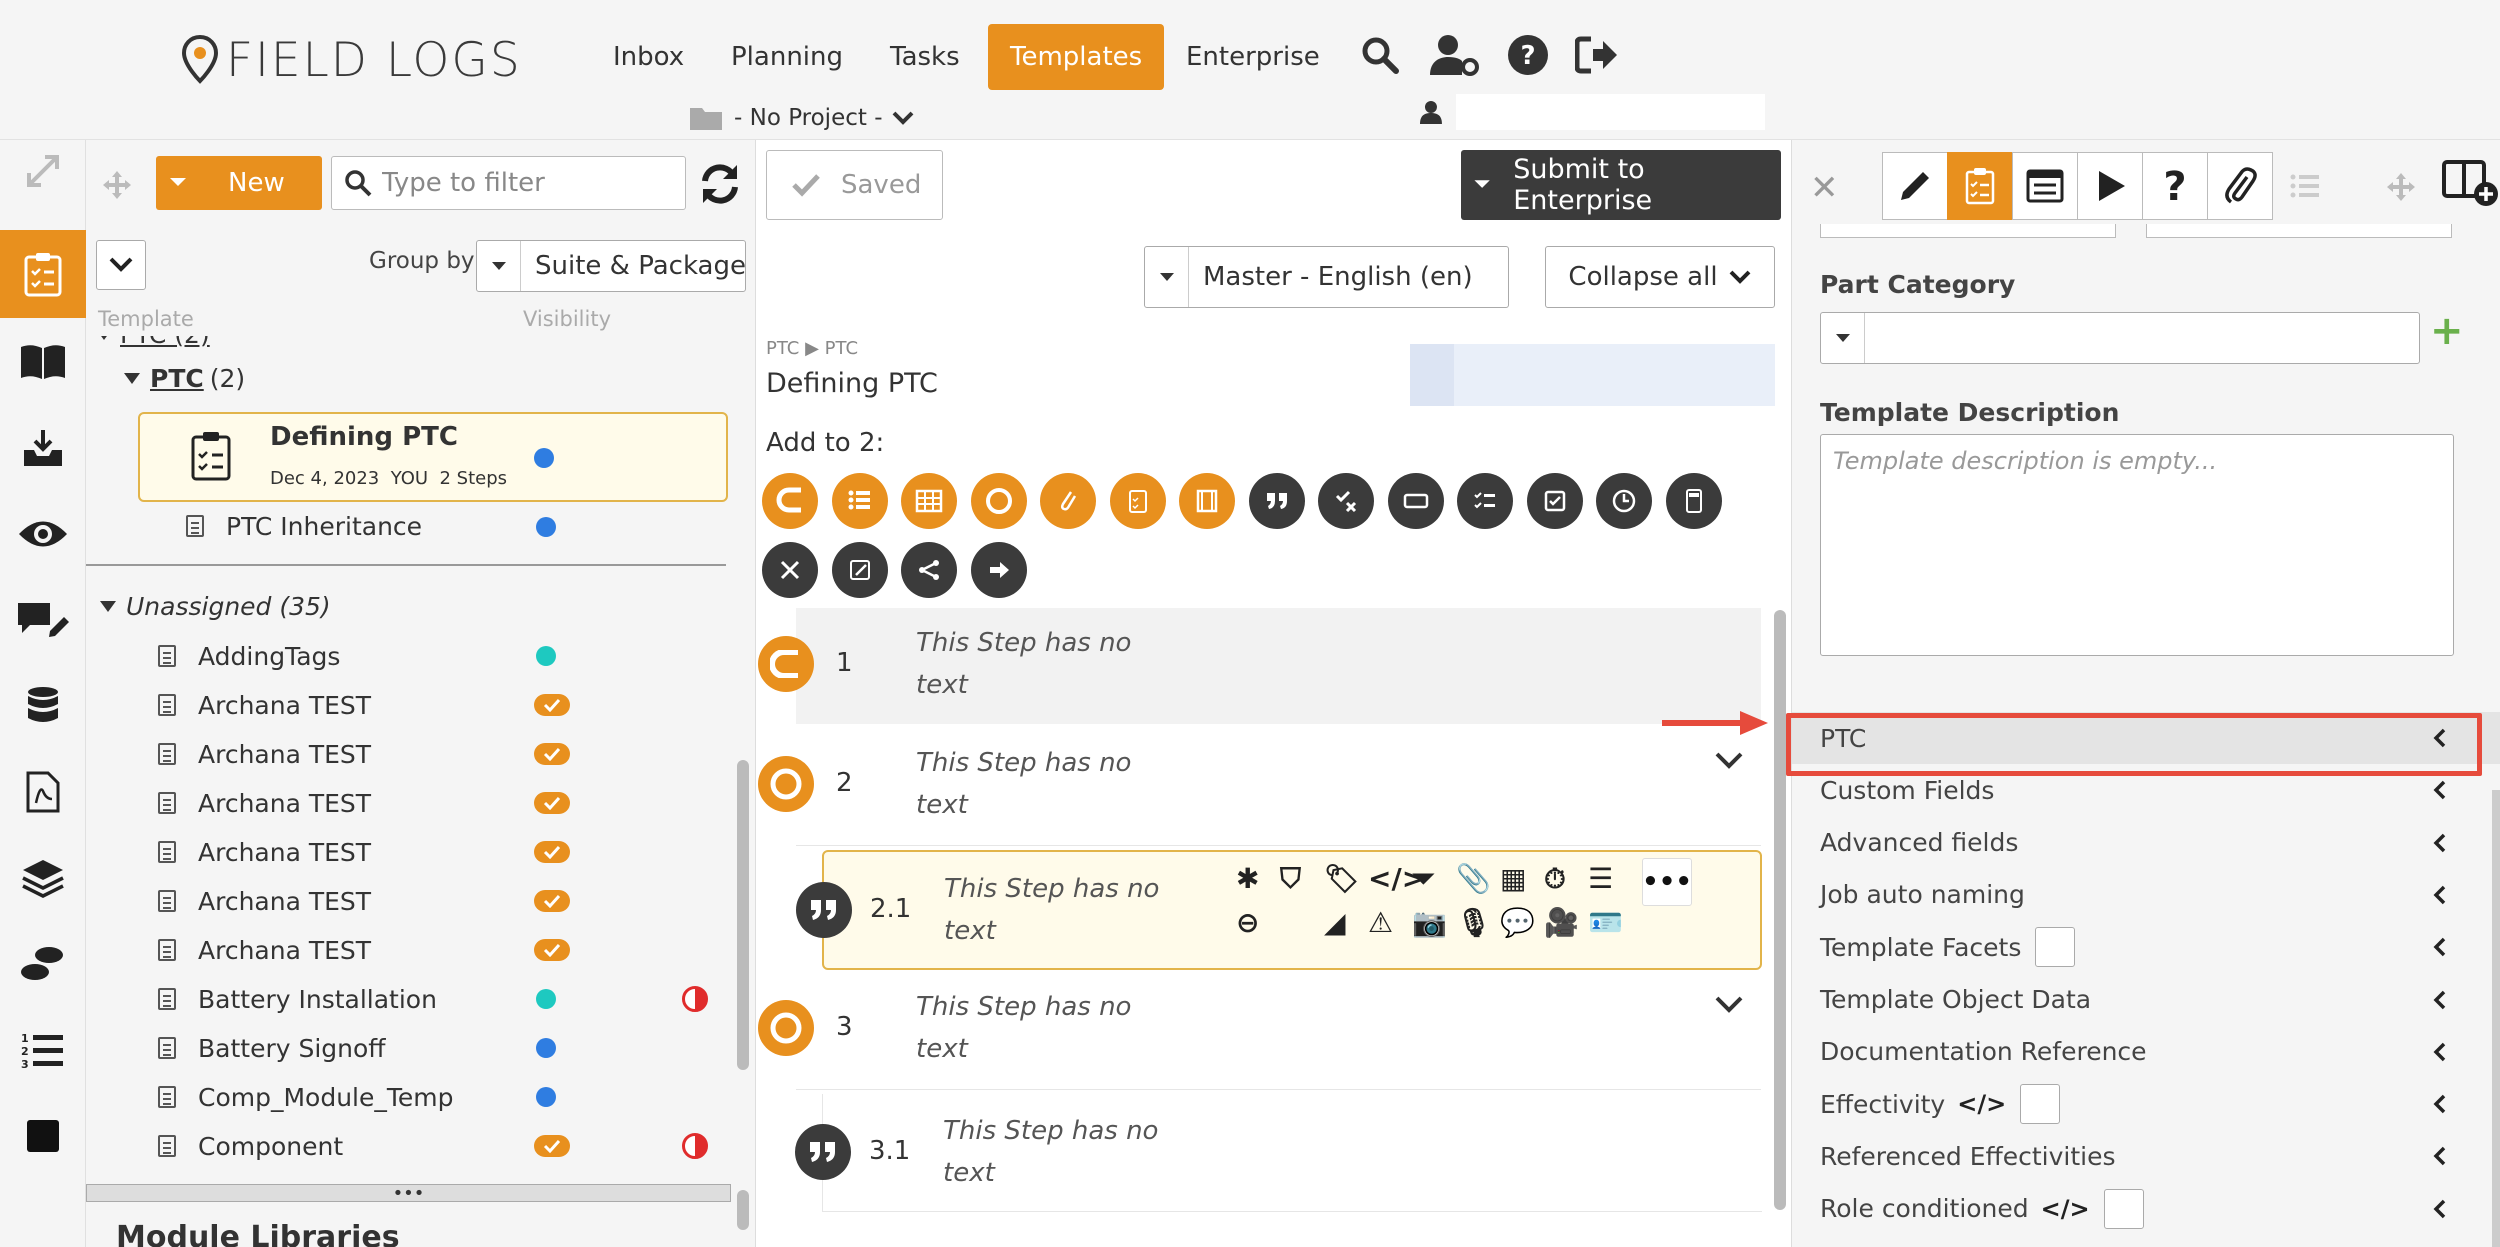  Describe the element at coordinates (2146, 843) in the screenshot. I see `section-advanced-fields: Advanced fields` at that location.